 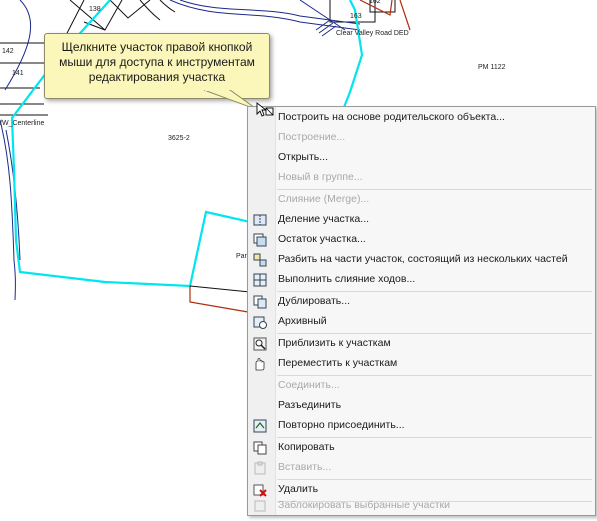 What do you see at coordinates (265, 109) in the screenshot?
I see `edit-cursor-icon` at bounding box center [265, 109].